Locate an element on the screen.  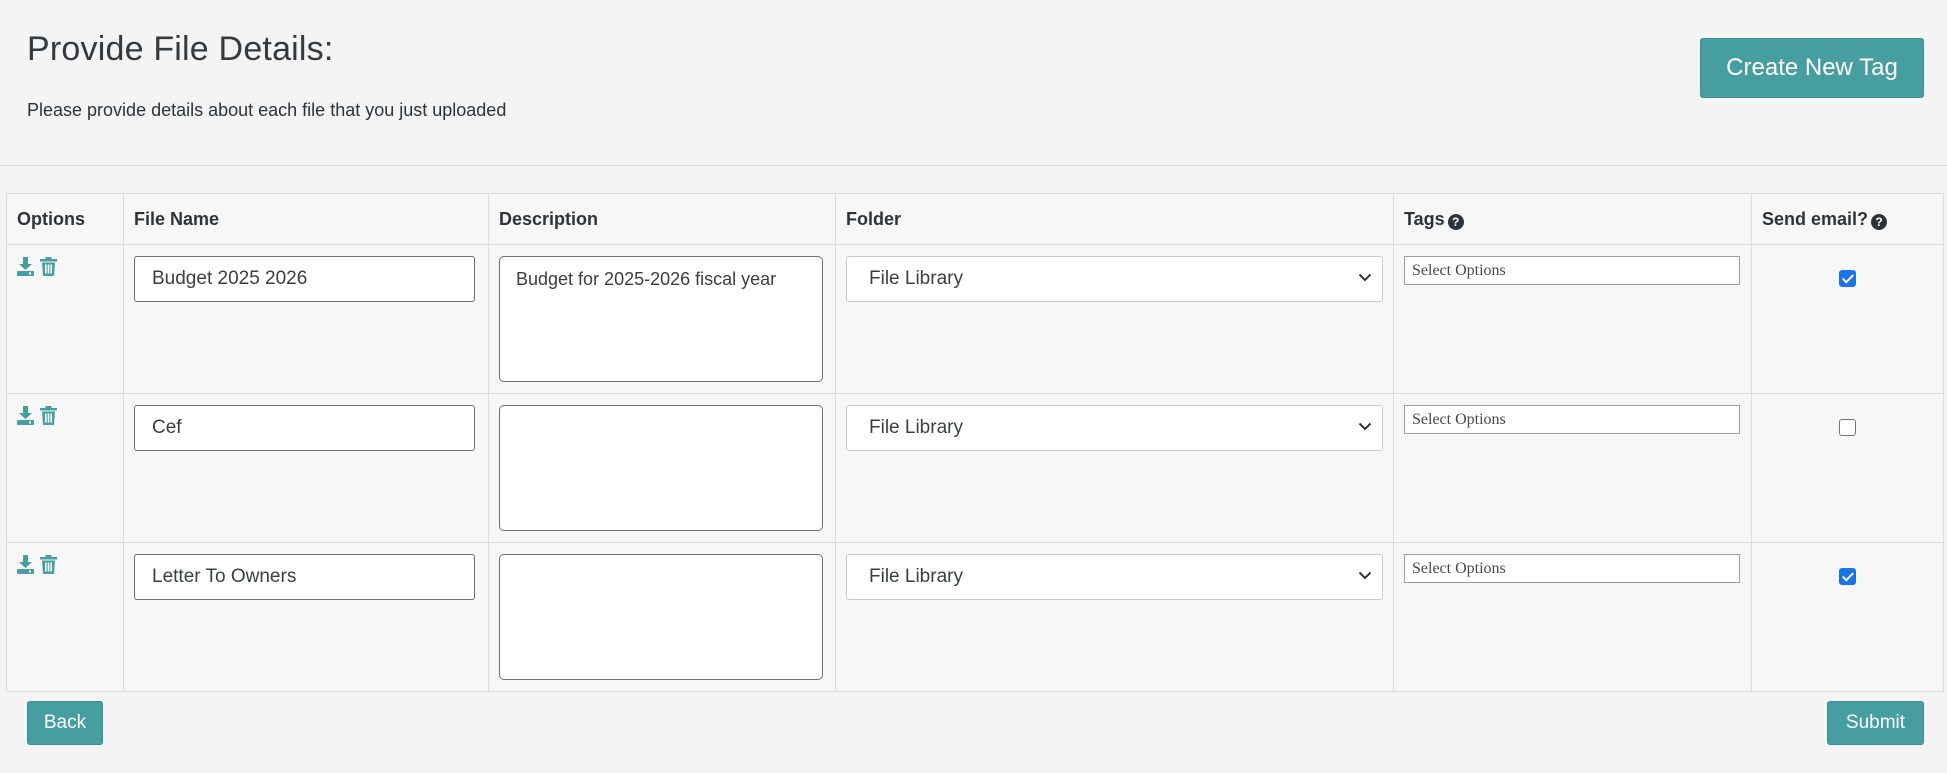
create-new-tag-button: Create New Tag is located at coordinates (1812, 68).